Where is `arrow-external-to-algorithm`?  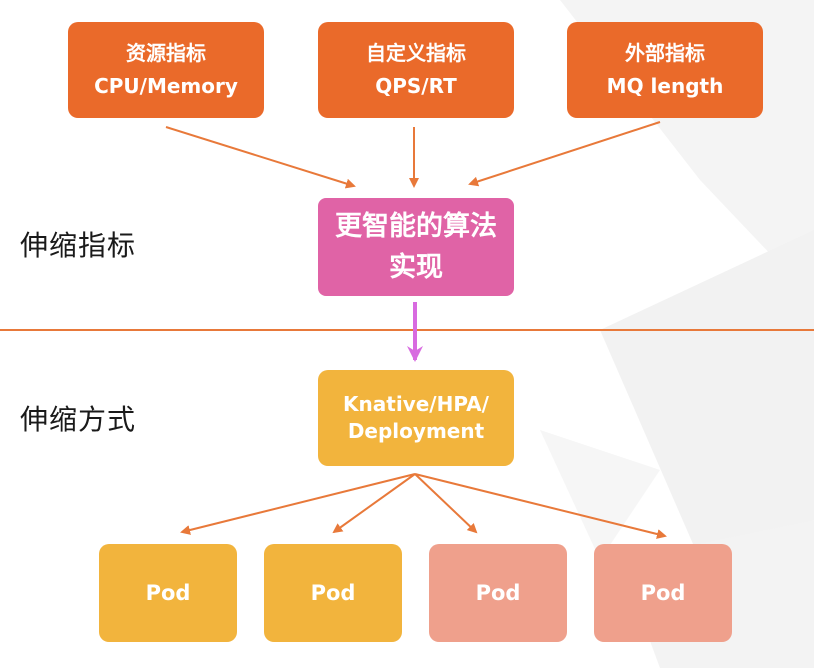 arrow-external-to-algorithm is located at coordinates (564, 154).